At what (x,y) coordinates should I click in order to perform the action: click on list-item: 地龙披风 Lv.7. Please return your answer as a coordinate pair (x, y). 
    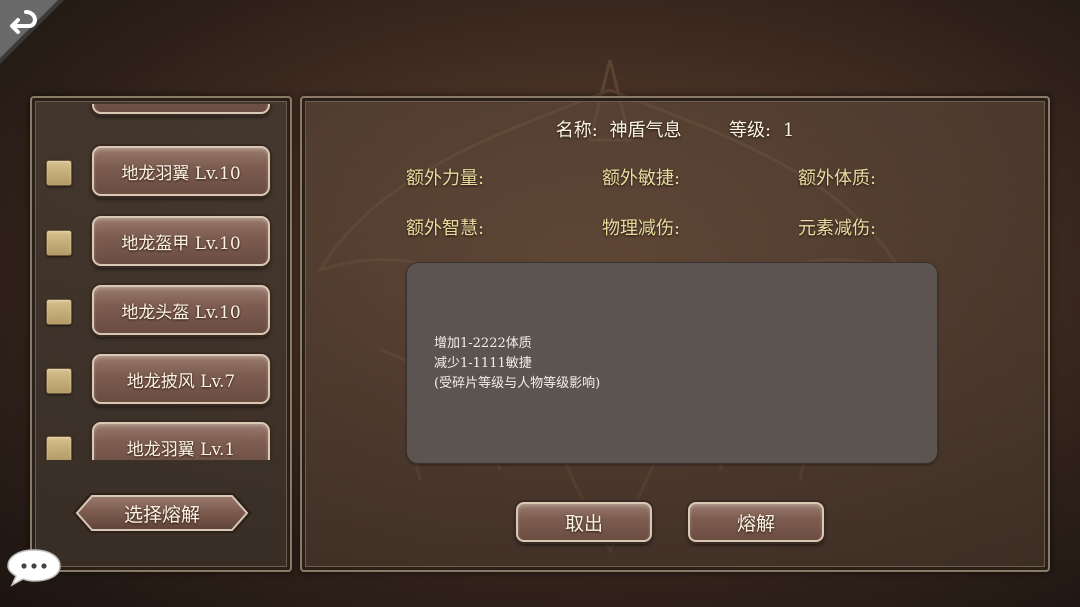
    Looking at the image, I should click on (161, 382).